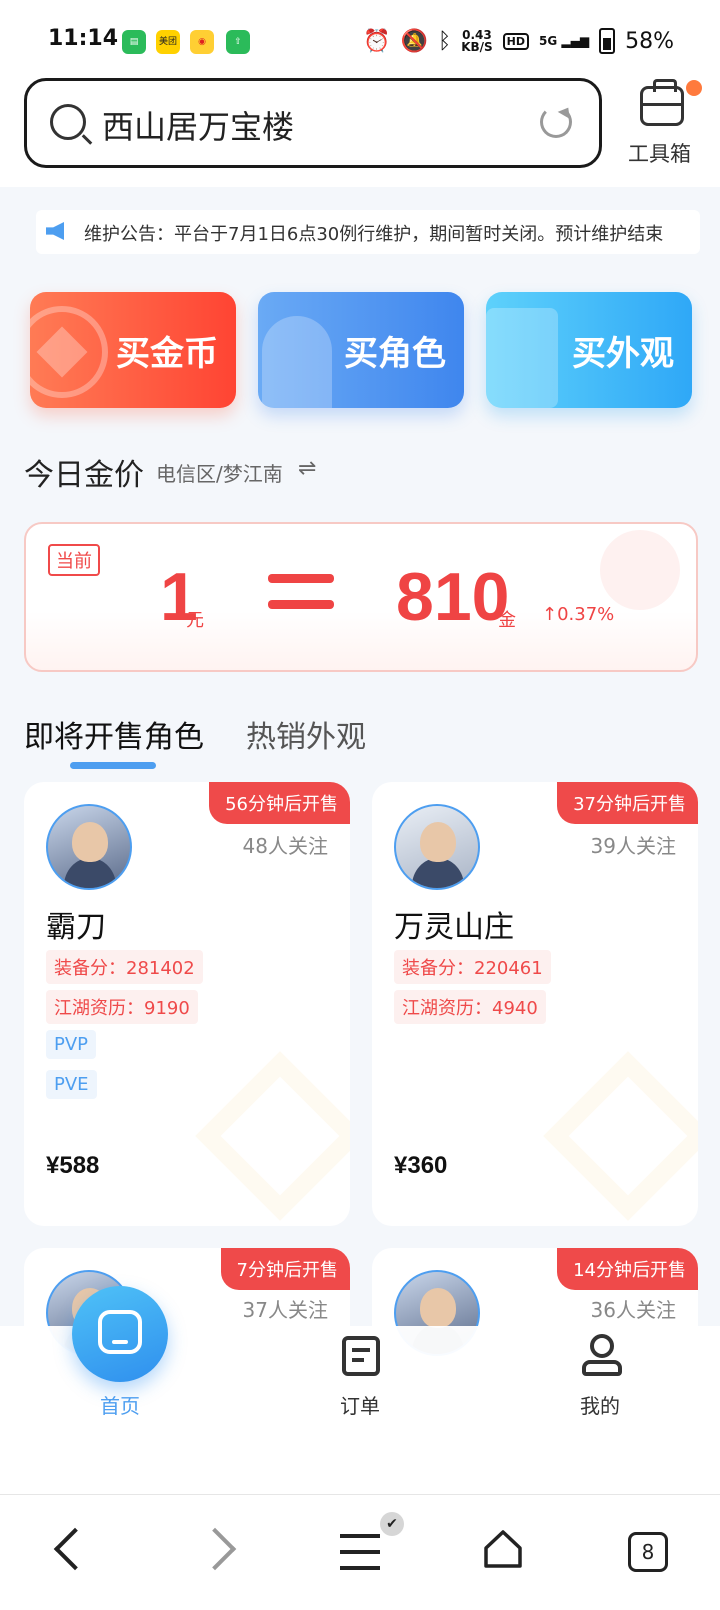 The height and width of the screenshot is (1610, 720). What do you see at coordinates (600, 1404) in the screenshot?
I see `nav-mine-label: 我的` at bounding box center [600, 1404].